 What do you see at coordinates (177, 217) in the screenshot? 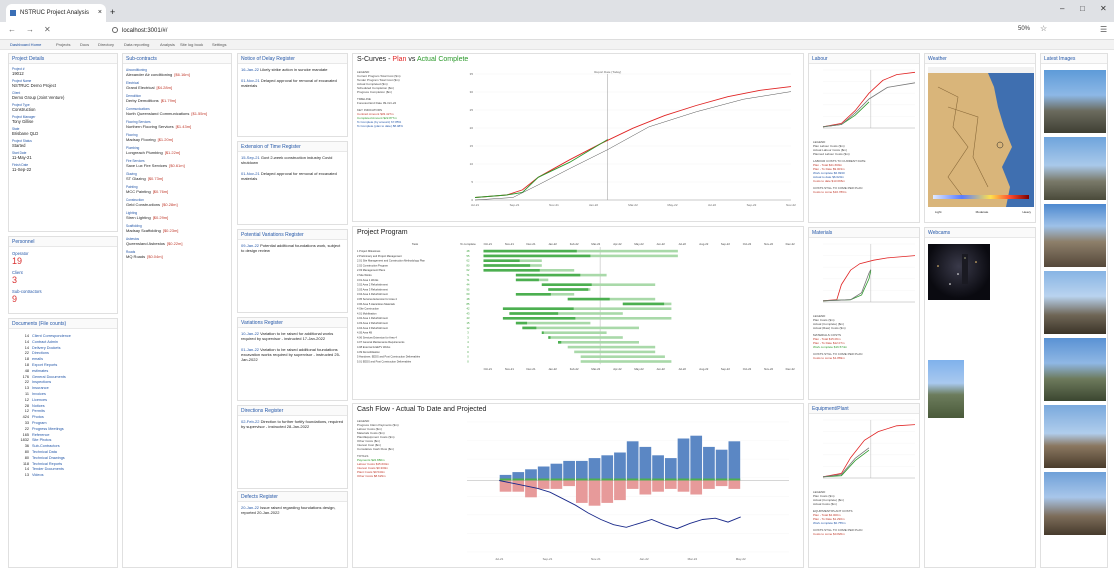
I see `subcontract-item: Stren Lighting [$0.29m]` at bounding box center [177, 217].